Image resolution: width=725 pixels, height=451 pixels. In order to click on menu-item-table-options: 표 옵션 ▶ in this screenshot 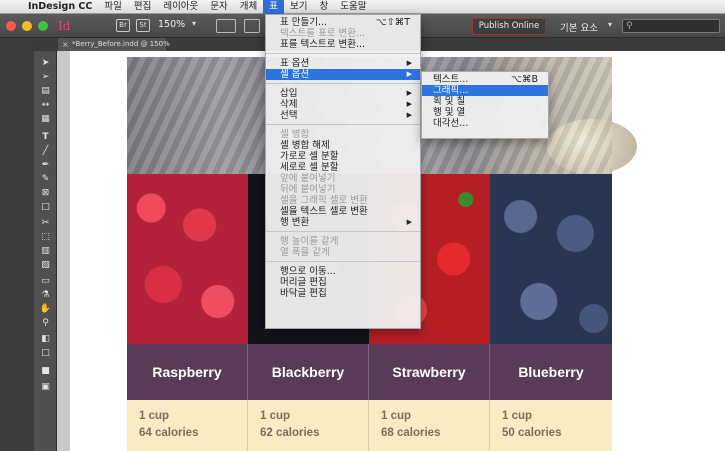, I will do `click(343, 63)`.